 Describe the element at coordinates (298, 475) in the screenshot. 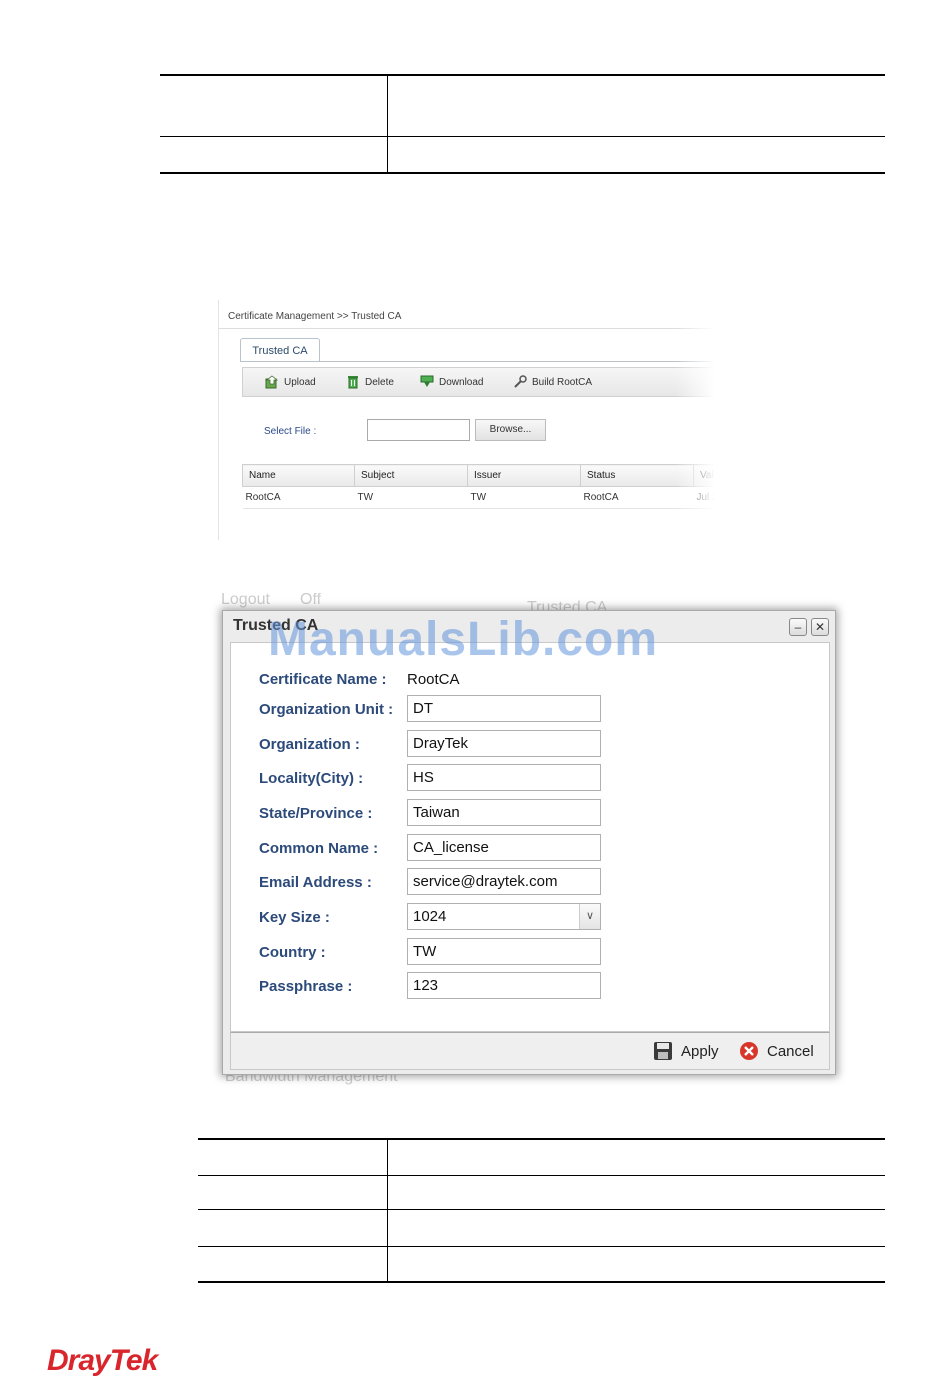

I see `col-header-name: Name` at that location.